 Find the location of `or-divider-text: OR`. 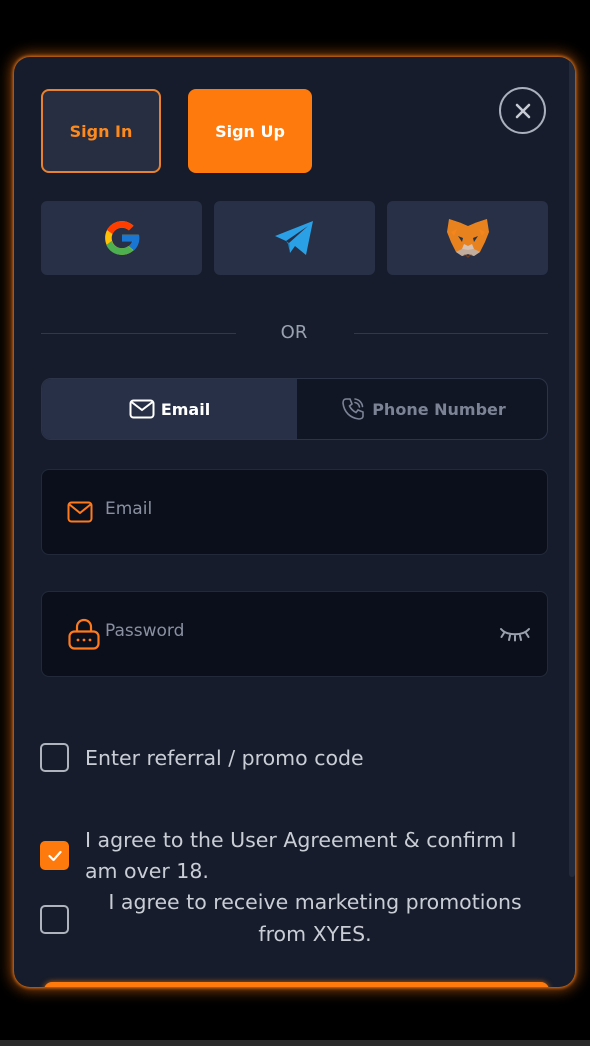

or-divider-text: OR is located at coordinates (294, 332).